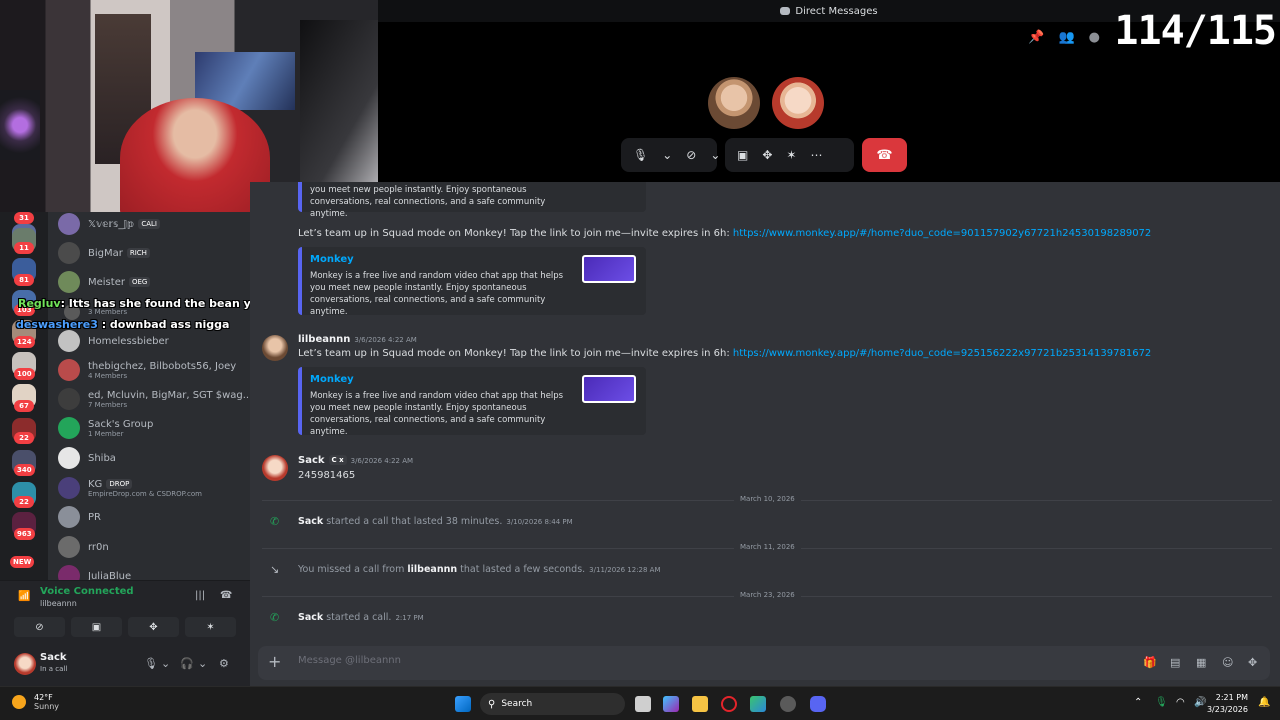  What do you see at coordinates (224, 663) in the screenshot?
I see `settings-gear-icon: ⚙` at bounding box center [224, 663].